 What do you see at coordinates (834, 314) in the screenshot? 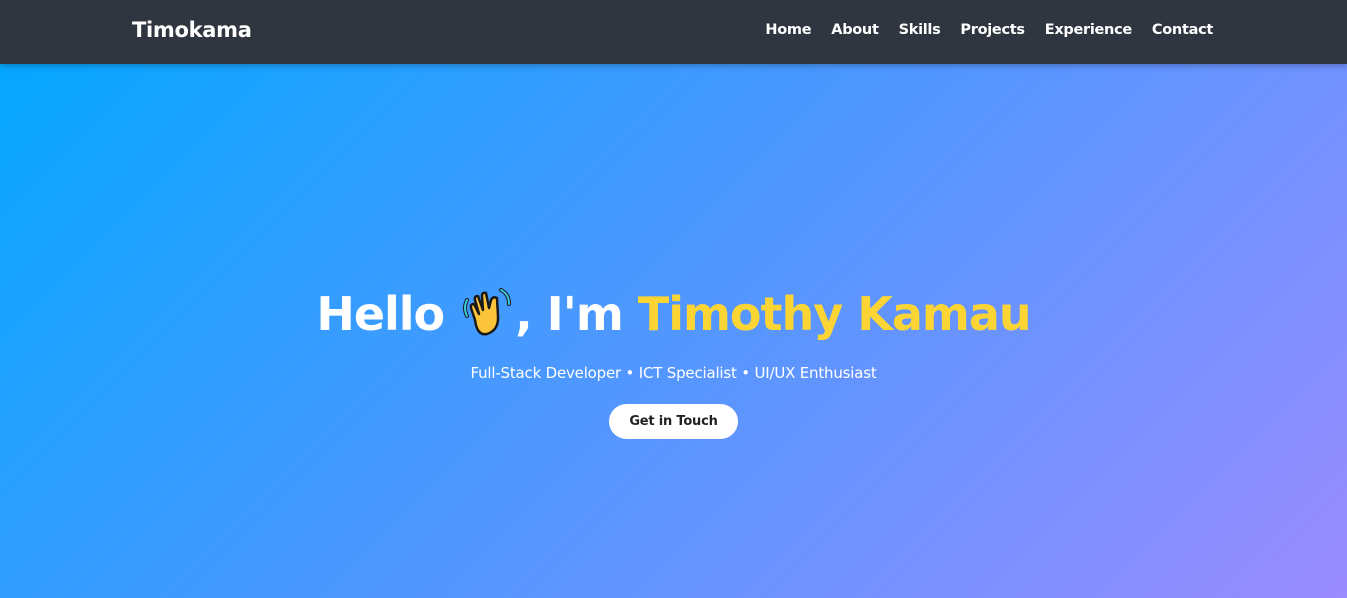
I see `hero-name: Timothy Kamau` at bounding box center [834, 314].